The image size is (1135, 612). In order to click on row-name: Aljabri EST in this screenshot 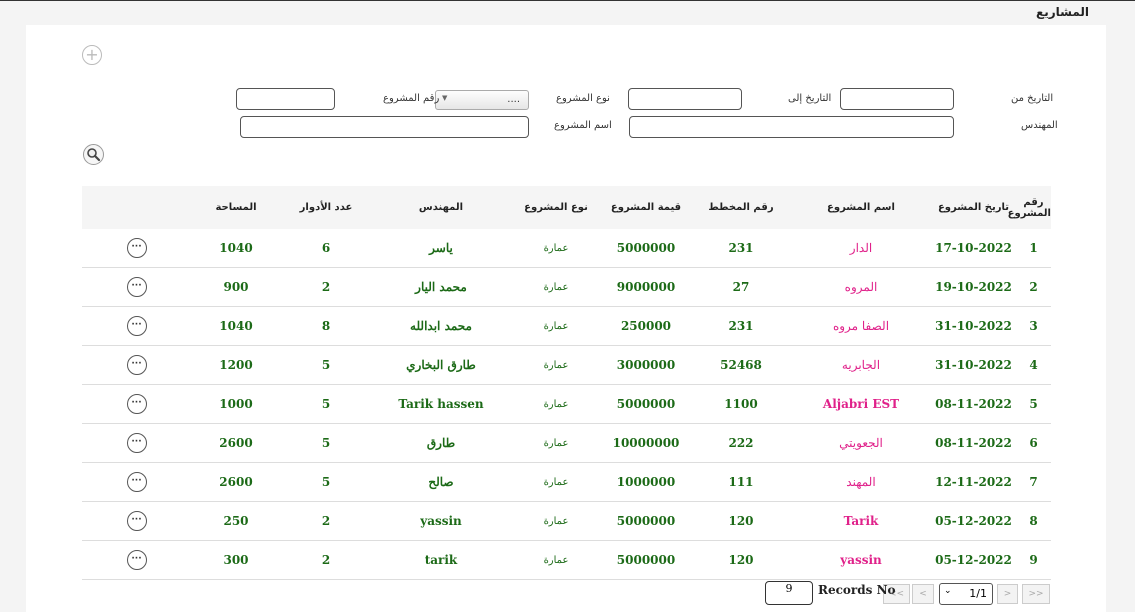, I will do `click(861, 404)`.